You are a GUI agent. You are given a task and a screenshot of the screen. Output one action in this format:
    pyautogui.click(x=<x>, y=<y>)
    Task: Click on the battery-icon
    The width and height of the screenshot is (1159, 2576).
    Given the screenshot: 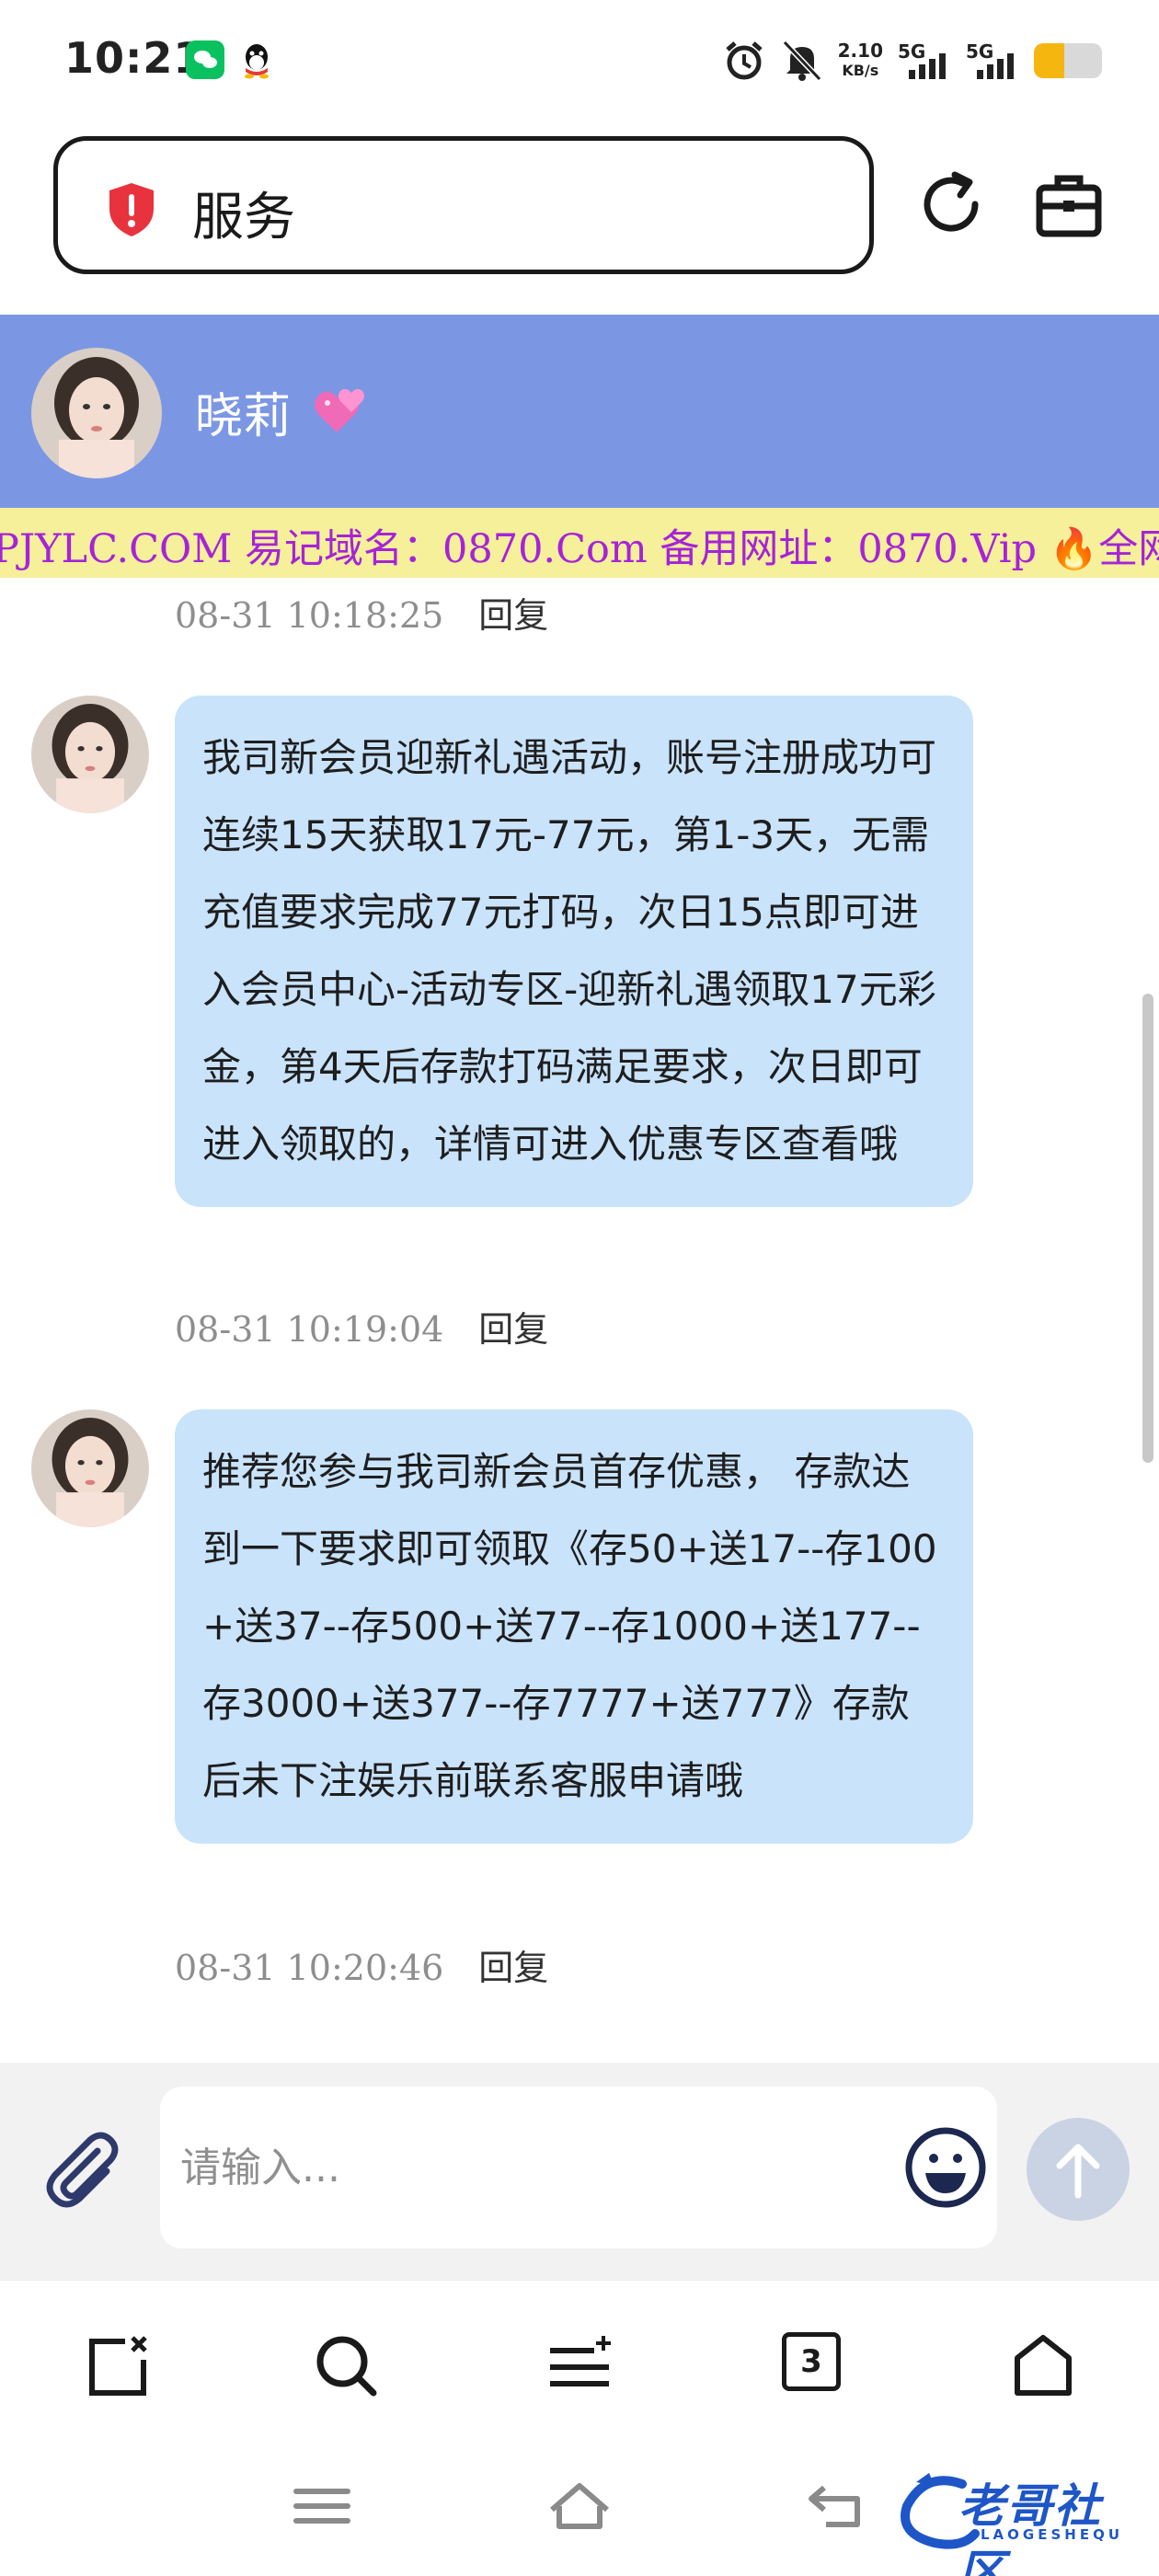 What is the action you would take?
    pyautogui.click(x=1068, y=60)
    